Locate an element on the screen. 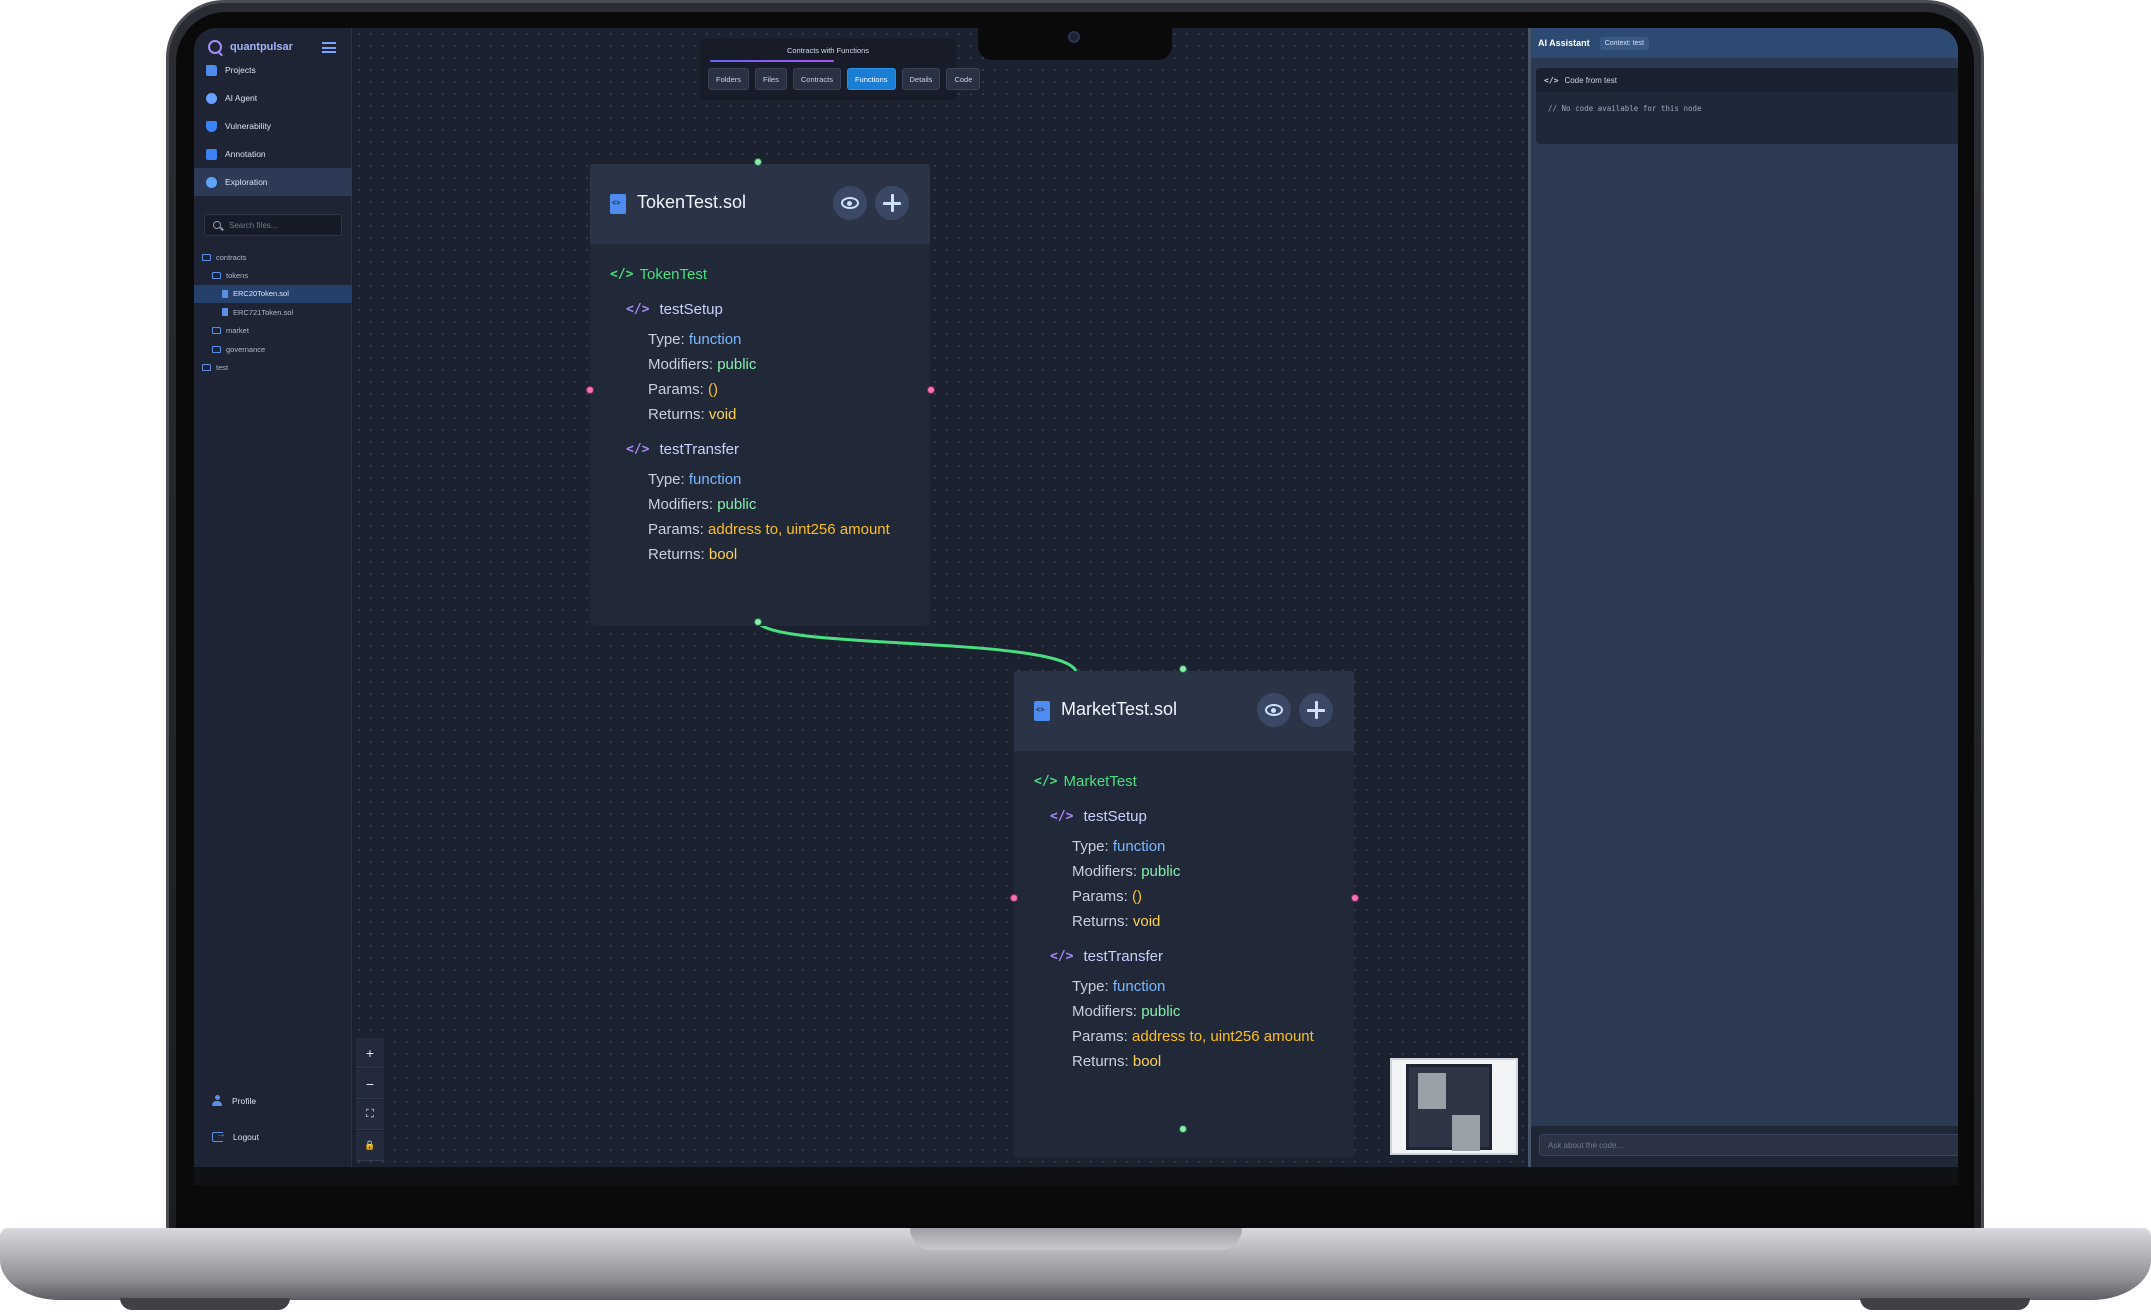 The width and height of the screenshot is (2151, 1312). zoom-in-button: + is located at coordinates (370, 1053).